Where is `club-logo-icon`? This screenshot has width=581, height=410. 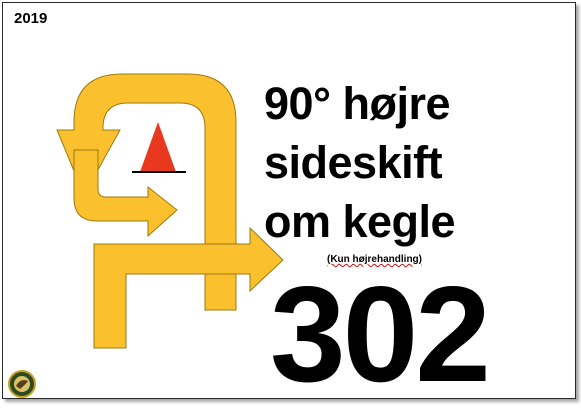 club-logo-icon is located at coordinates (22, 384).